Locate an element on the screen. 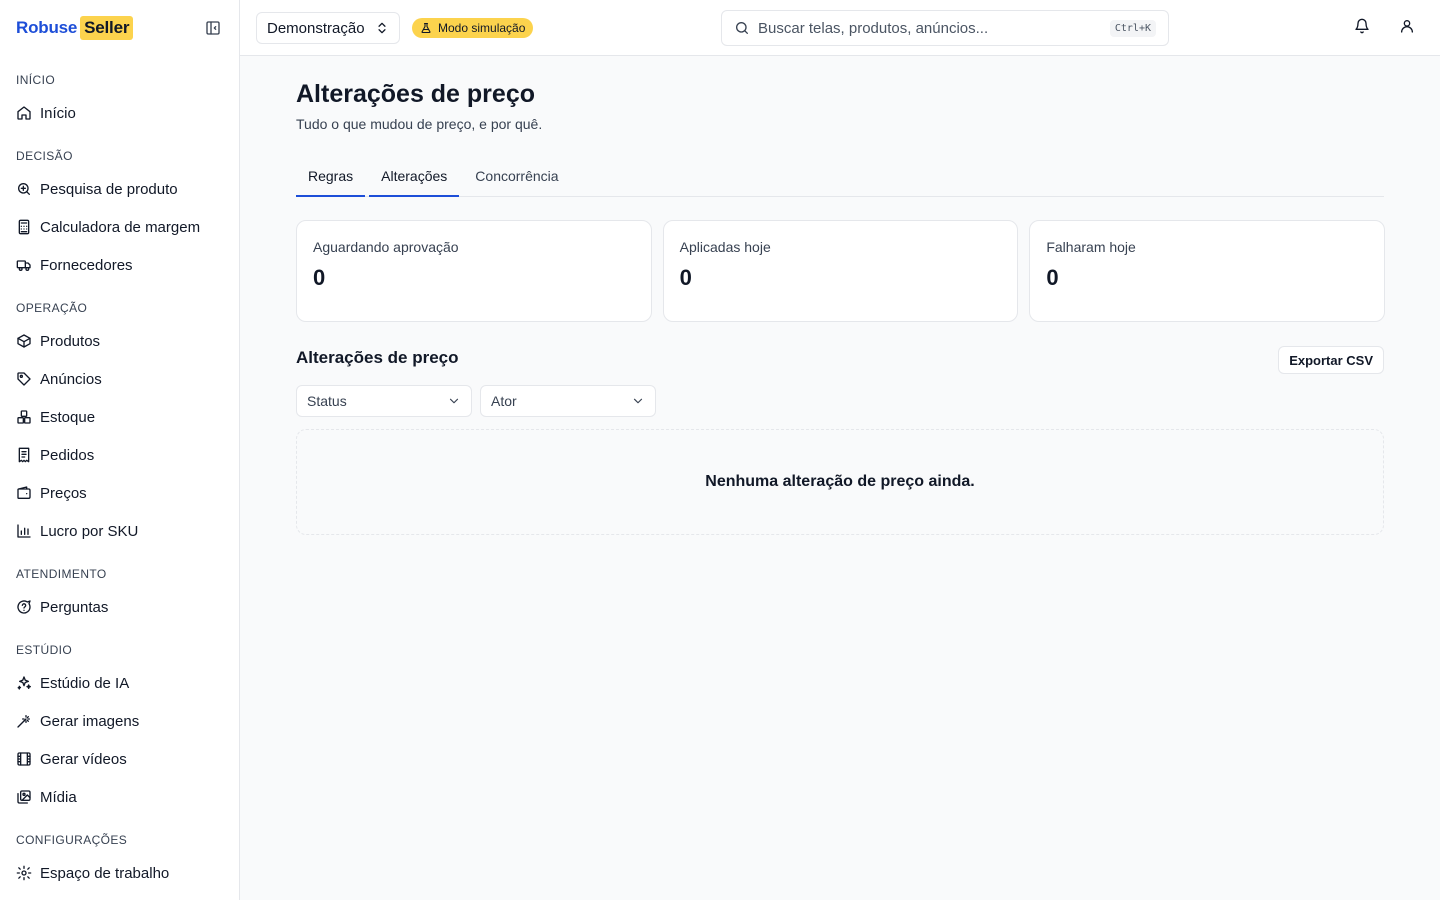 The width and height of the screenshot is (1440, 900). sidebar-section-label: OPERAÇÃO is located at coordinates (52, 308).